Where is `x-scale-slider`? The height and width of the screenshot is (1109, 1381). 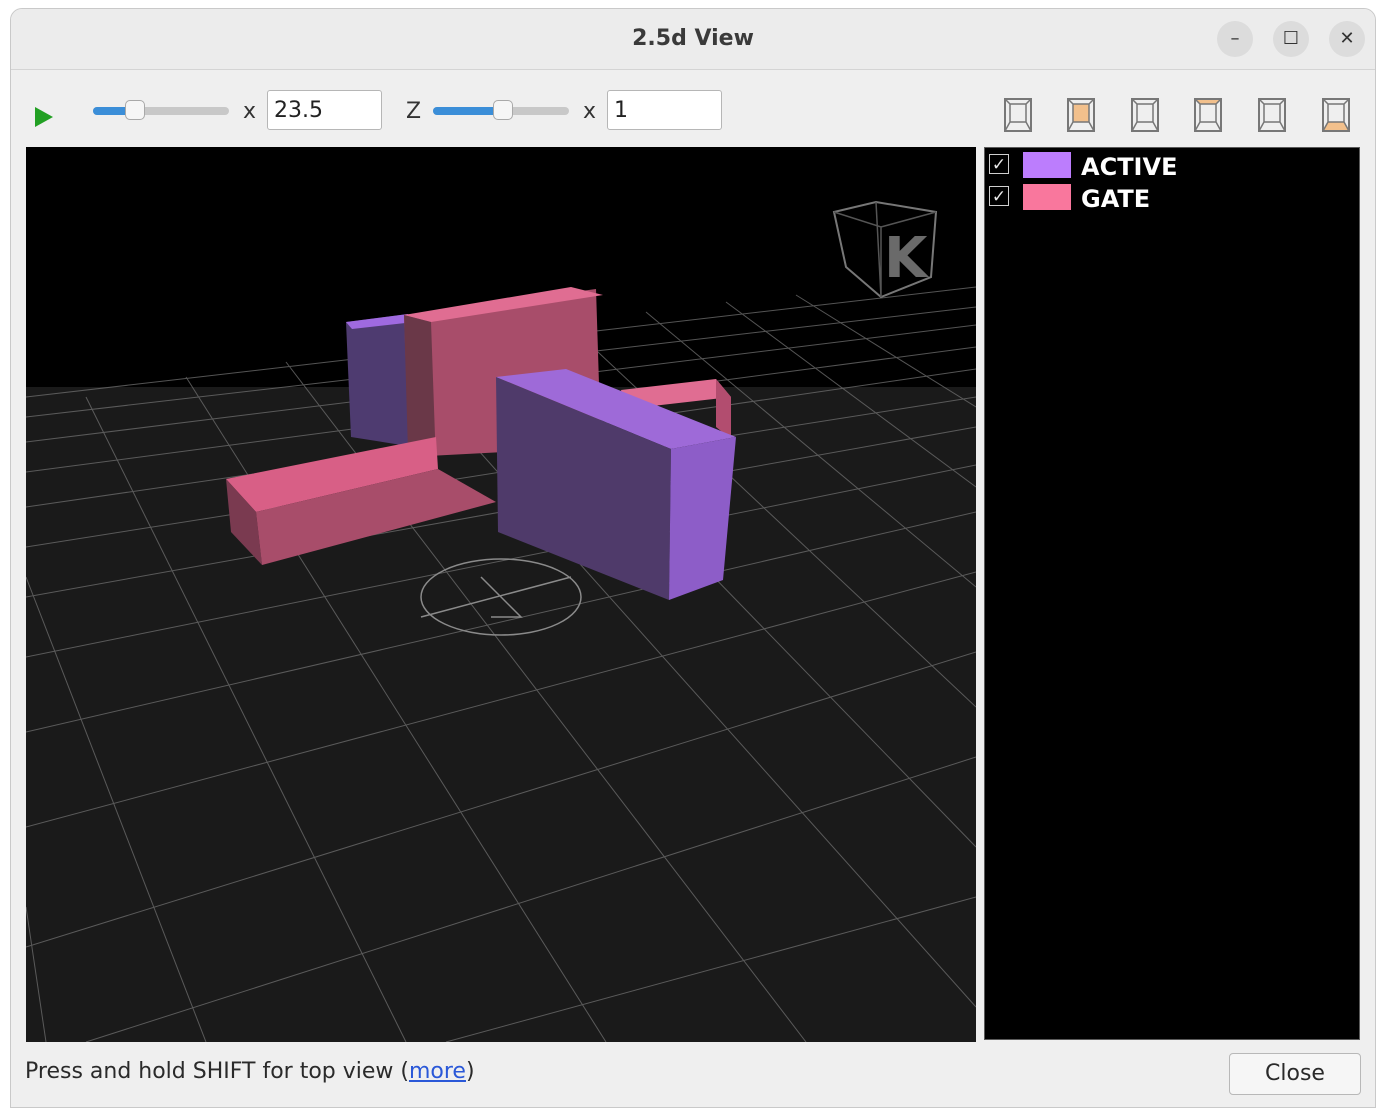 x-scale-slider is located at coordinates (161, 110).